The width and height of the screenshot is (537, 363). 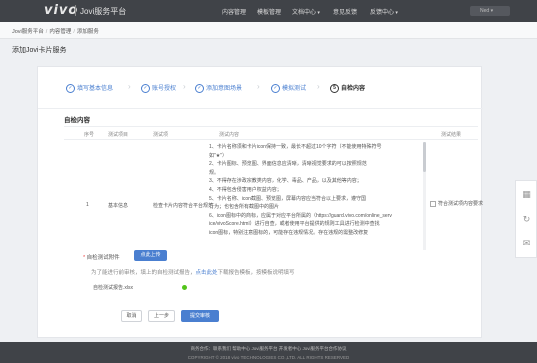 I want to click on step-mock-test: ✓ 模拟测试, so click(x=288, y=88).